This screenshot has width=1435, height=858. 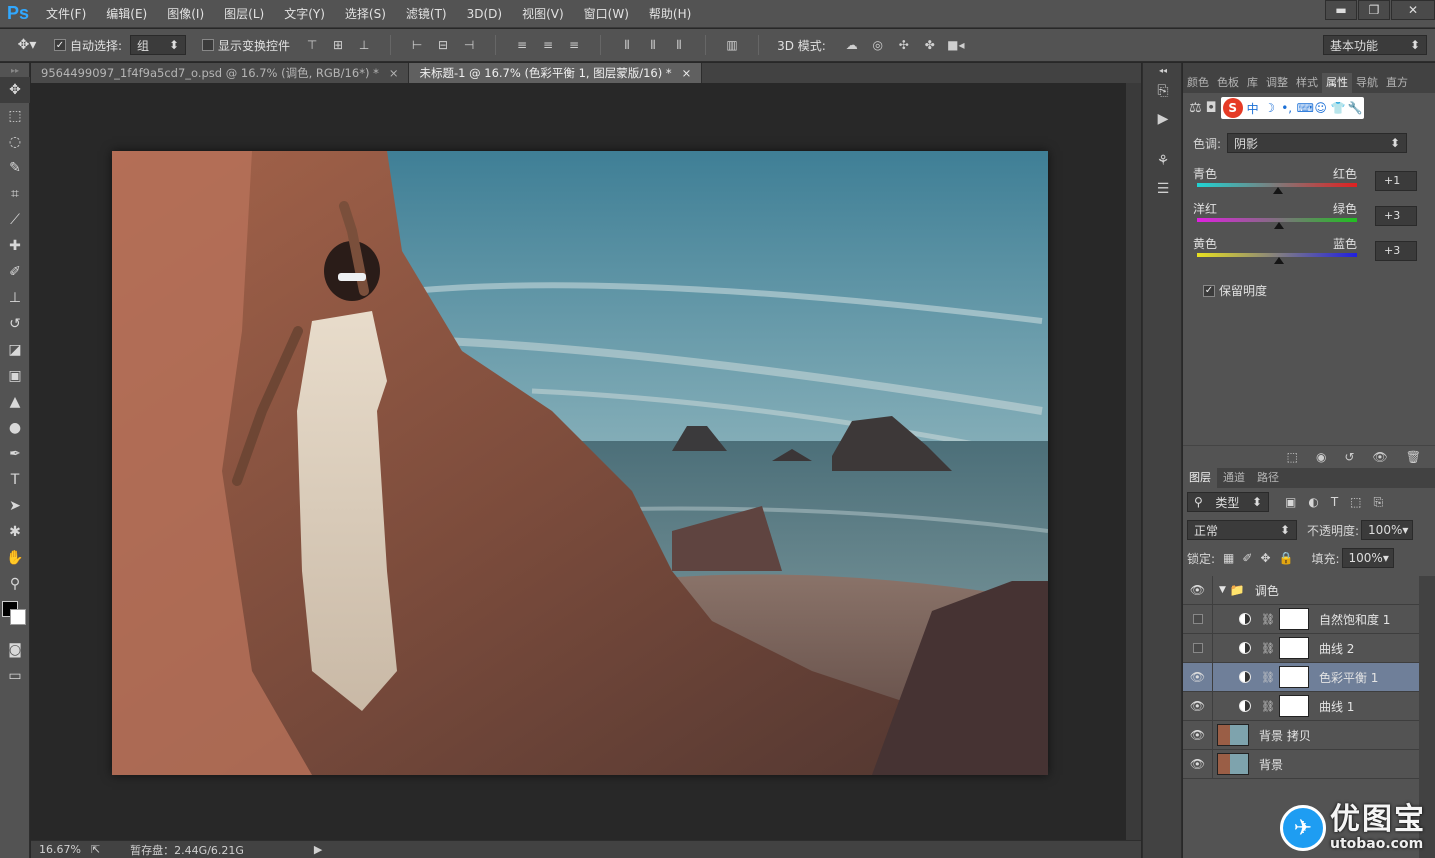 I want to click on show-transform-checkbox, so click(x=208, y=45).